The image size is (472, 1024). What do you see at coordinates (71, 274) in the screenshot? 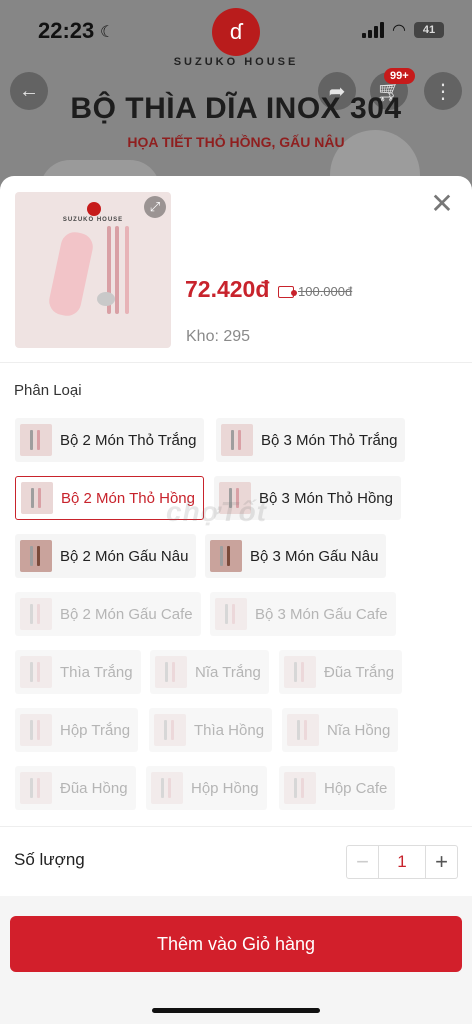
I see `thumbnail-case` at bounding box center [71, 274].